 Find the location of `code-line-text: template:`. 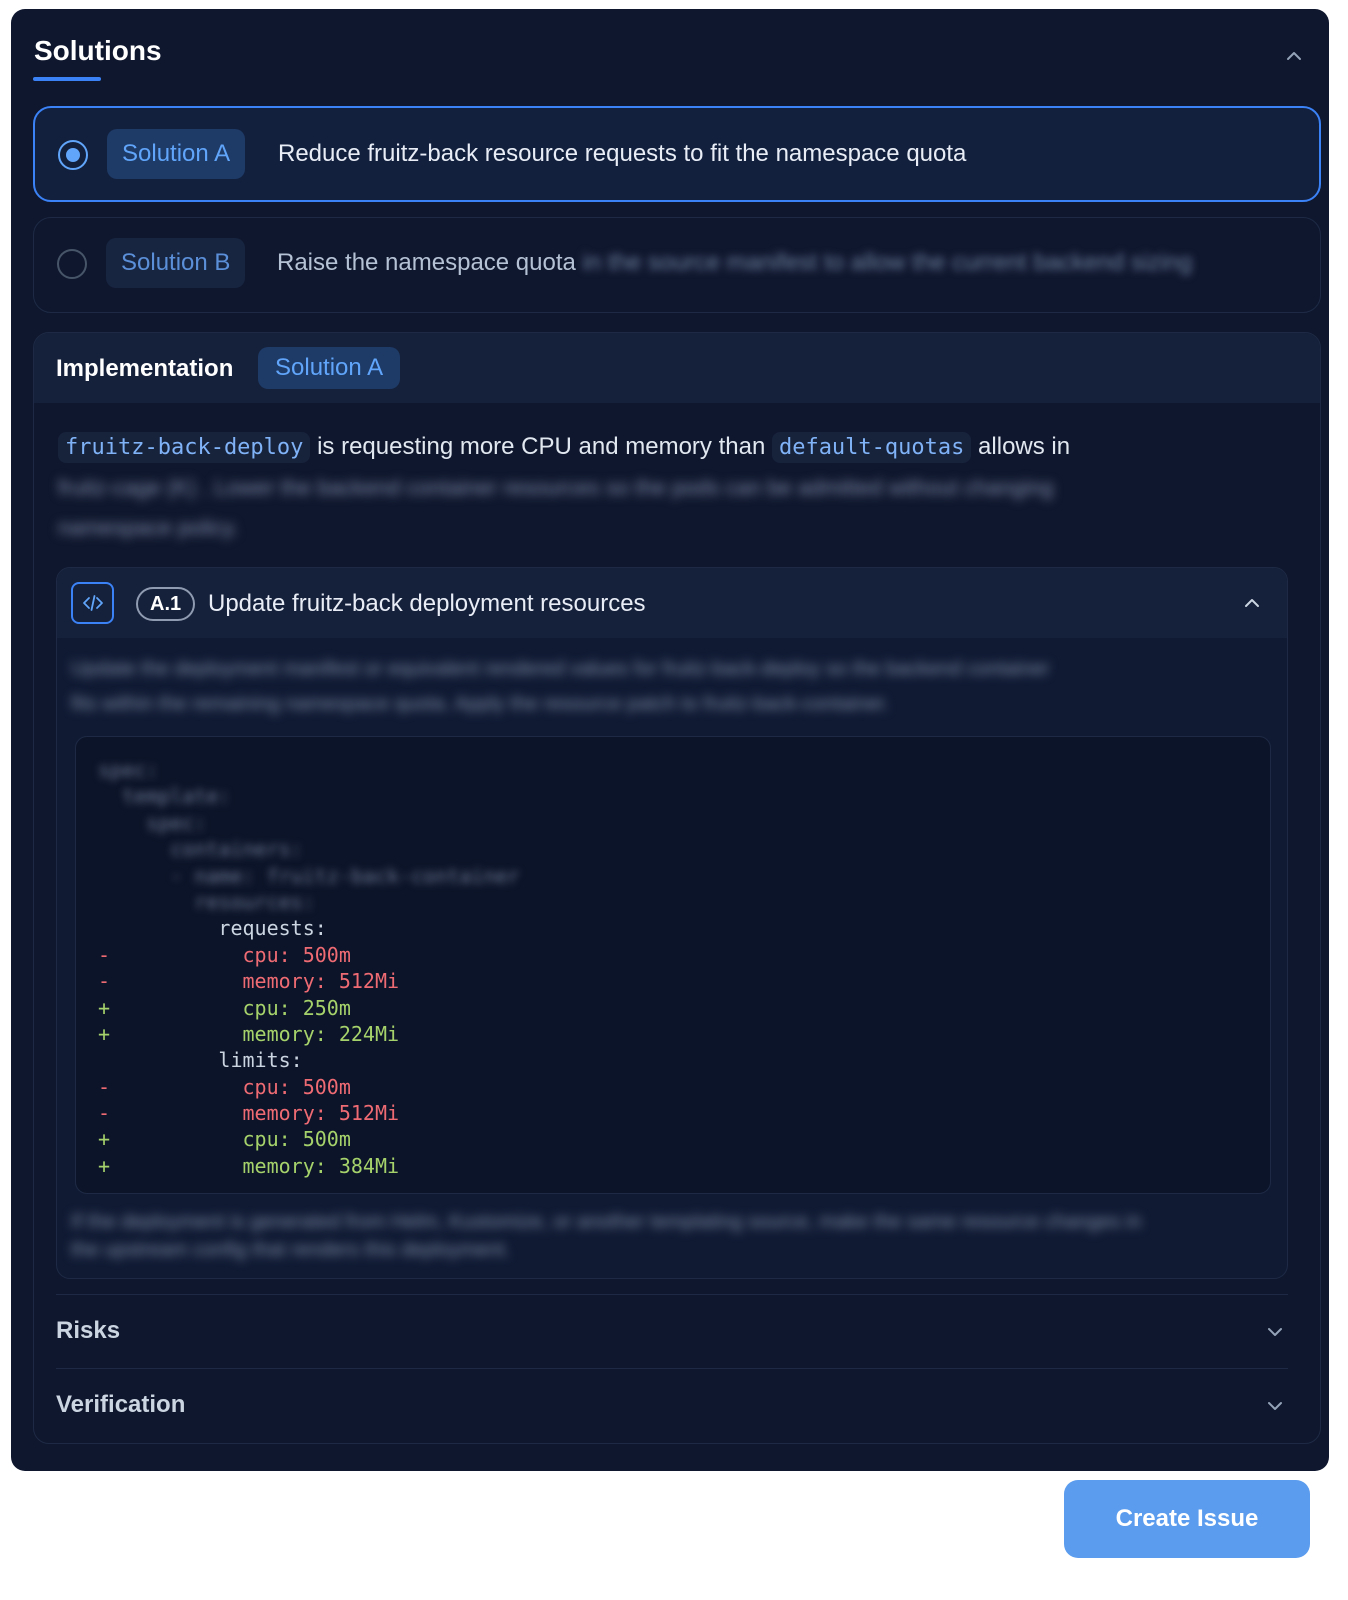

code-line-text: template: is located at coordinates (164, 796).